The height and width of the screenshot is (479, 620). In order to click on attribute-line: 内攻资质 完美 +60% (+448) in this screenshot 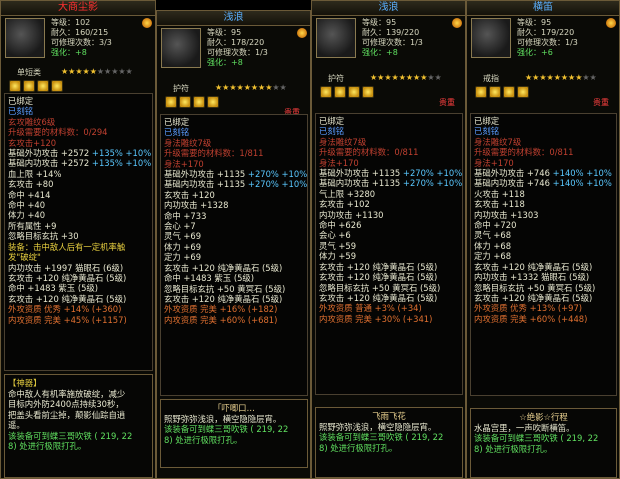, I will do `click(531, 318)`.